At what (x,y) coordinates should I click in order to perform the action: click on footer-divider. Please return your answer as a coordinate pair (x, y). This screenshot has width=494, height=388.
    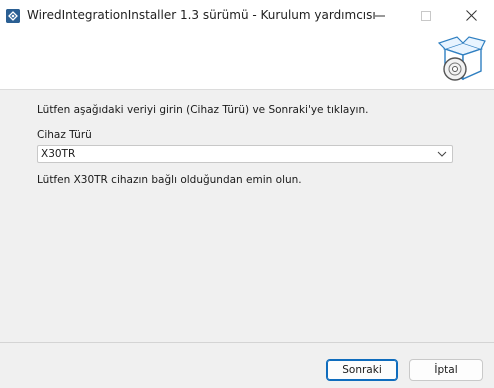
    Looking at the image, I should click on (247, 342).